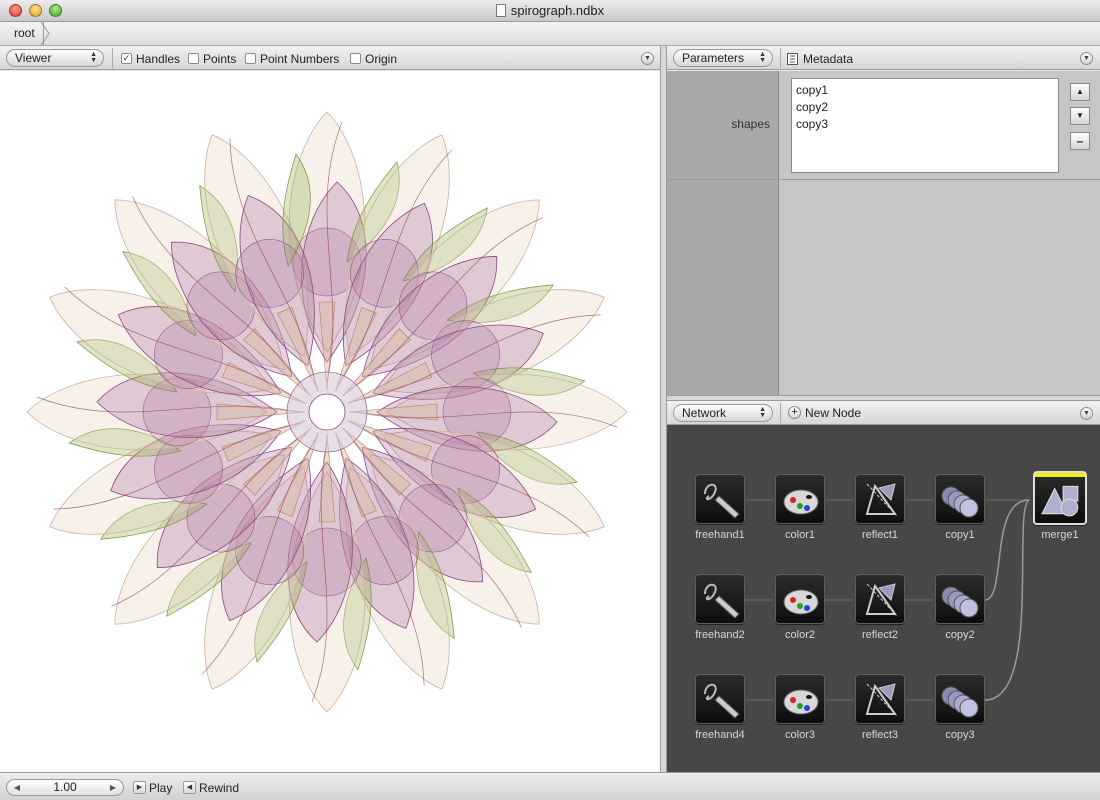  What do you see at coordinates (880, 535) in the screenshot?
I see `node-label: reflect1` at bounding box center [880, 535].